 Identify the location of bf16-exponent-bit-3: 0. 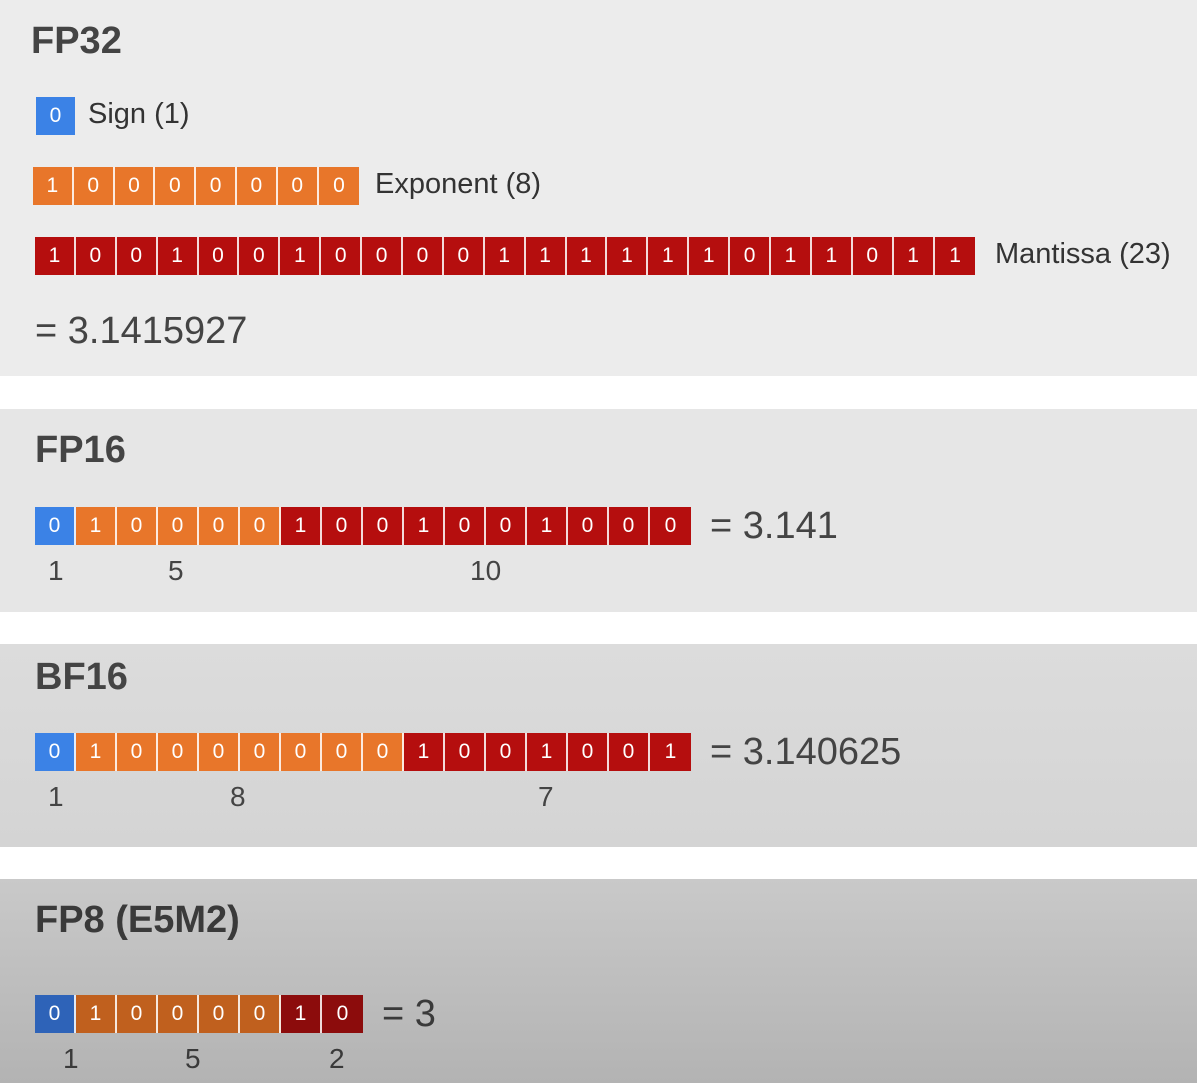
(219, 752).